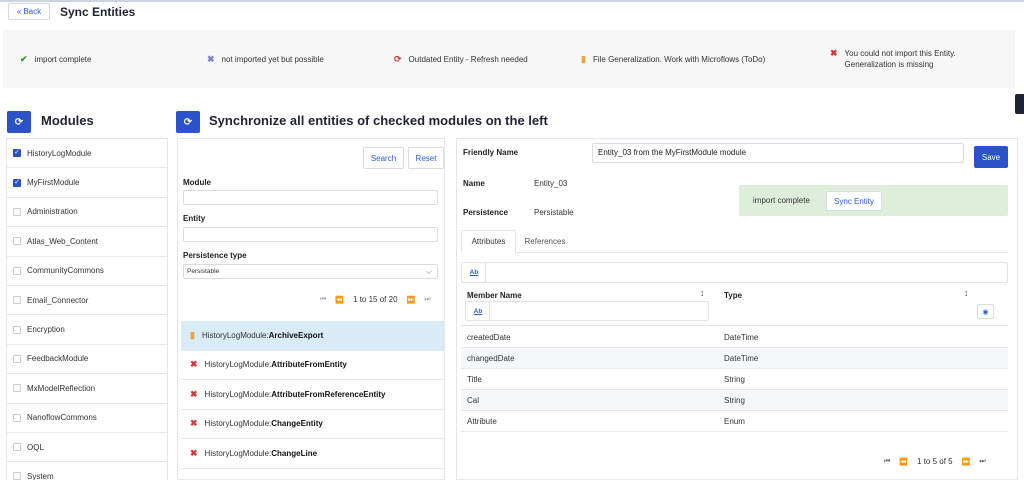 The width and height of the screenshot is (1024, 480). I want to click on modules-title: Modules, so click(67, 120).